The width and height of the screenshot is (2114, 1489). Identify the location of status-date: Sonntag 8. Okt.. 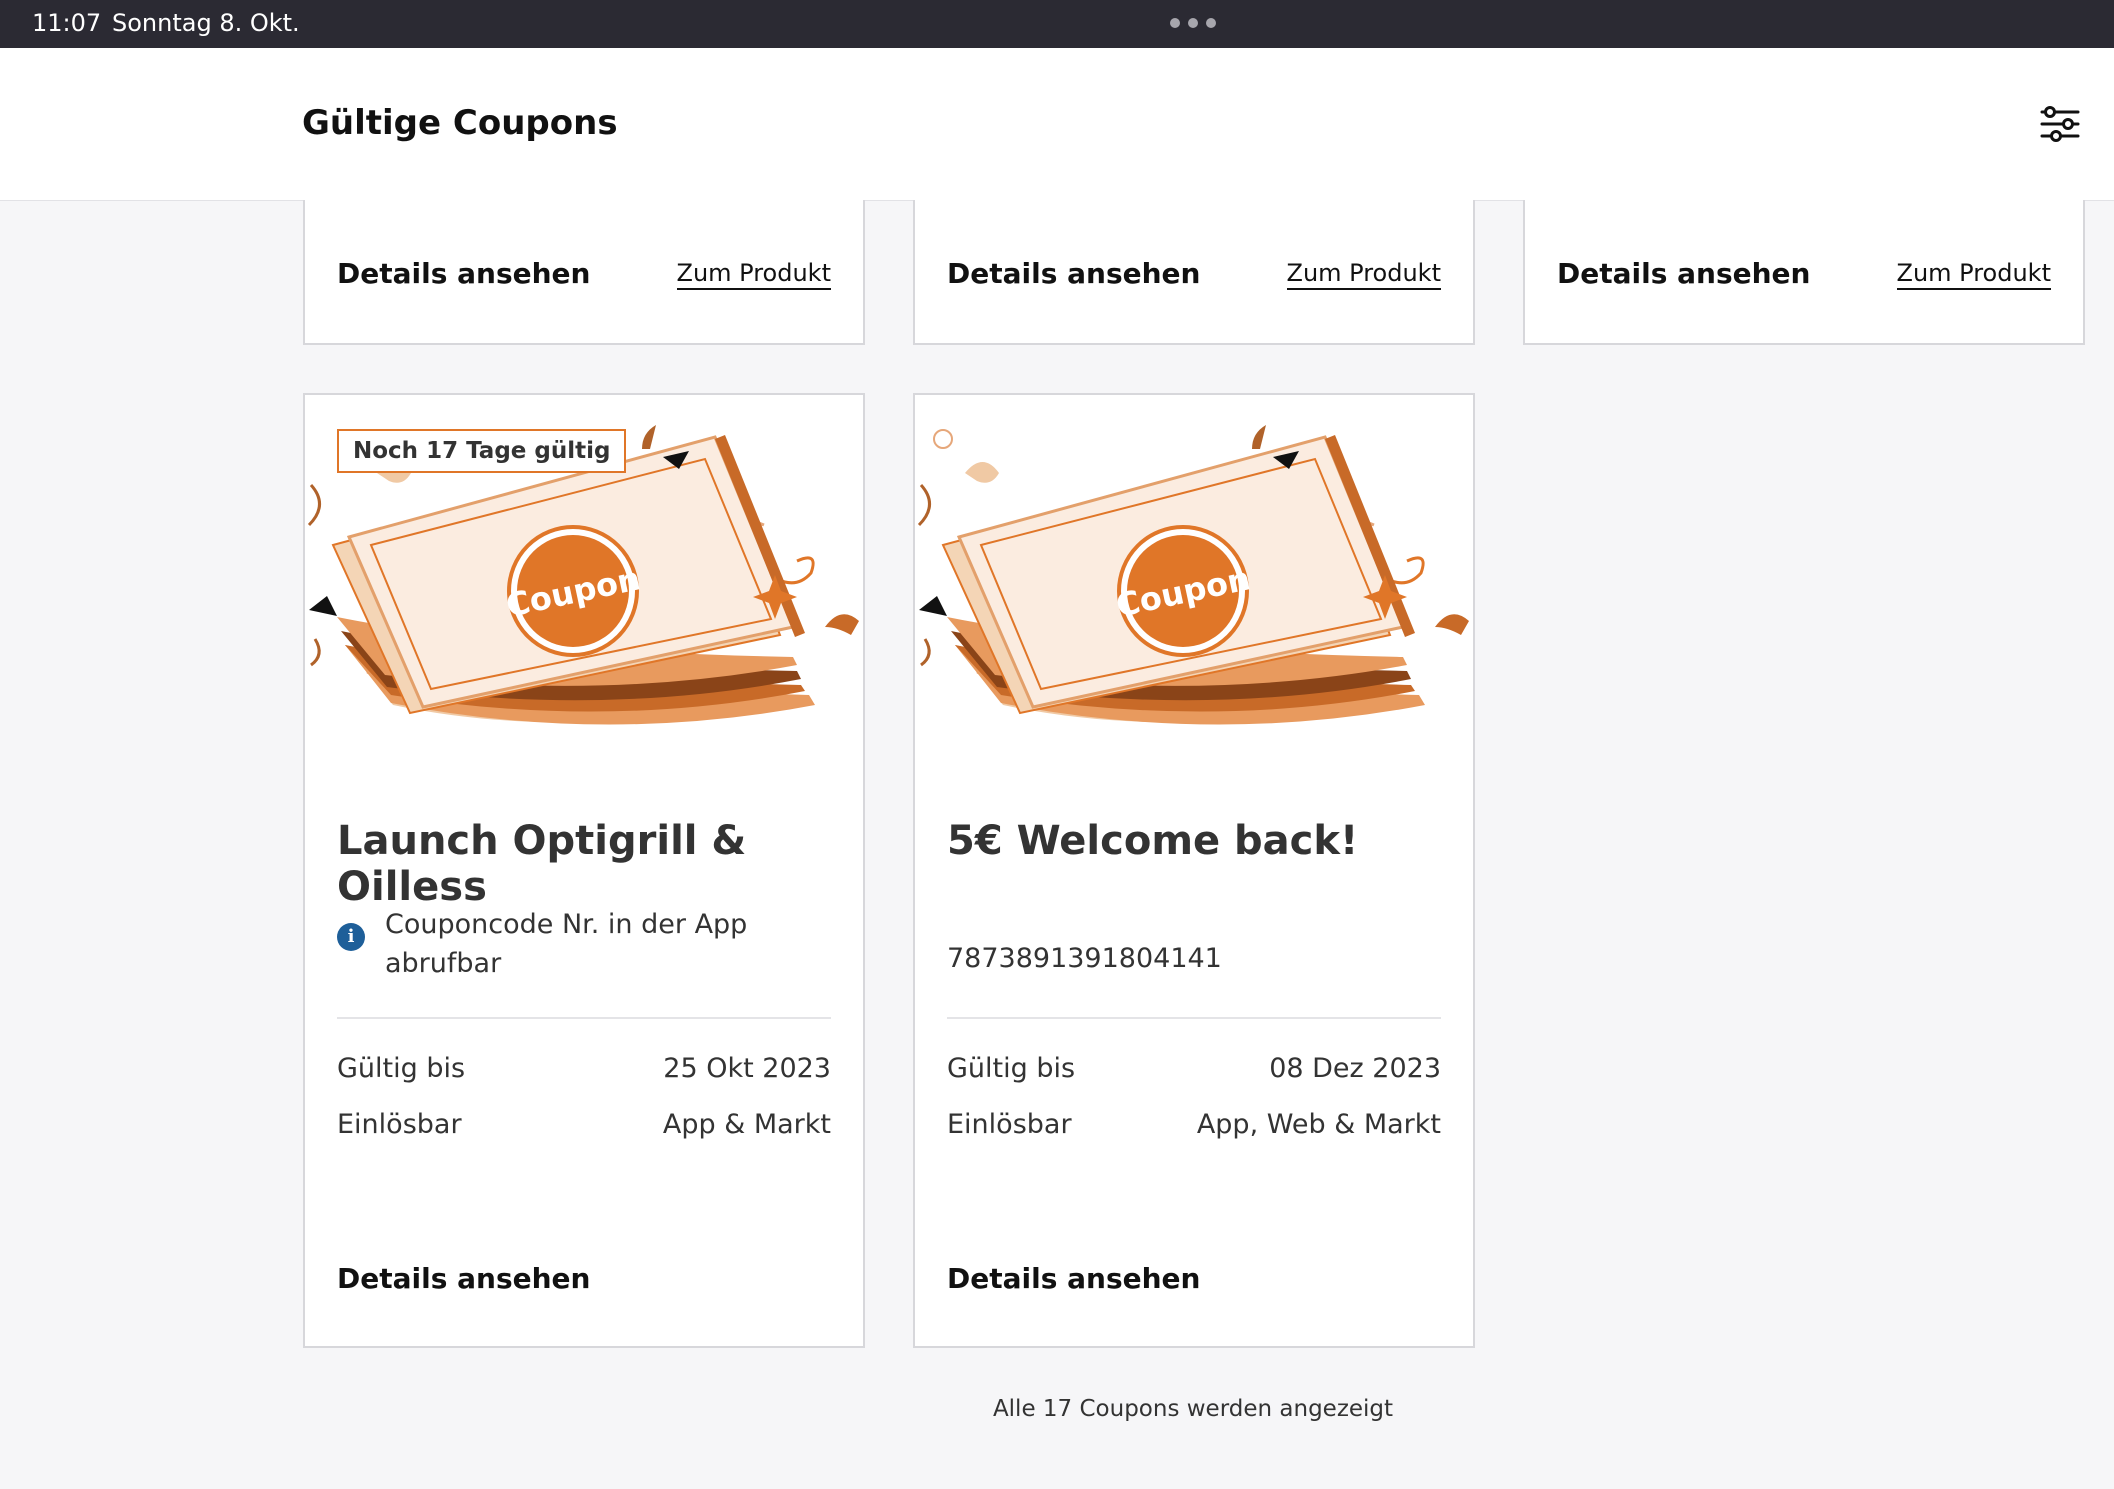
(206, 23).